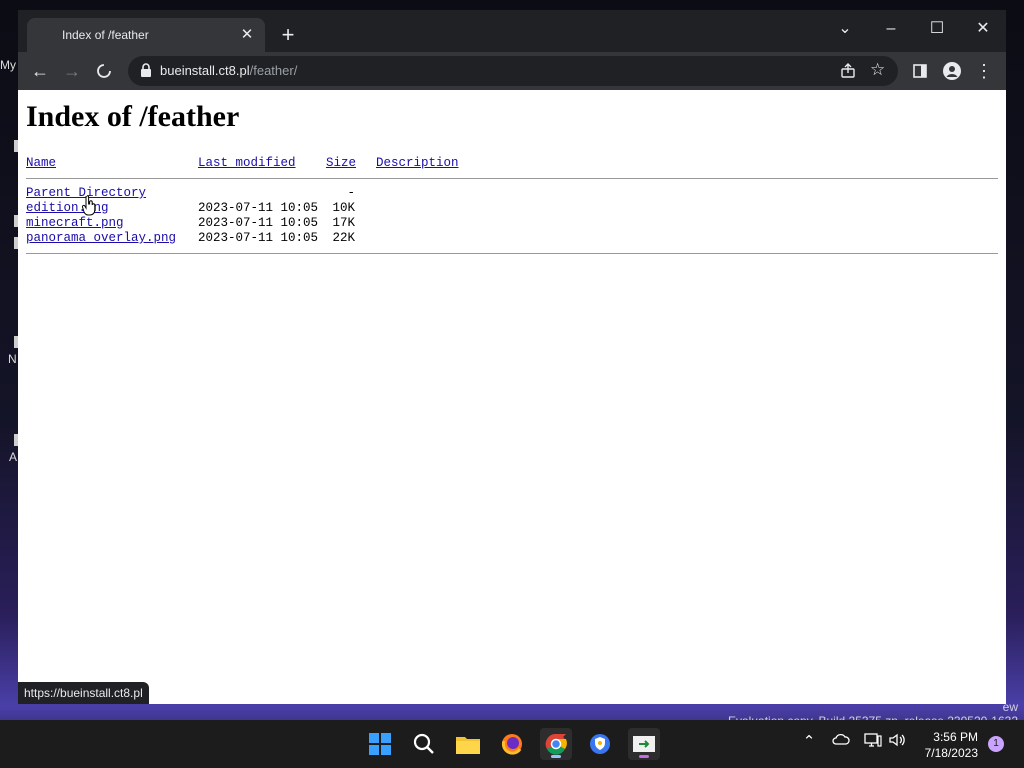 This screenshot has height=768, width=1024. Describe the element at coordinates (343, 238) in the screenshot. I see `size-cell: 22K` at that location.